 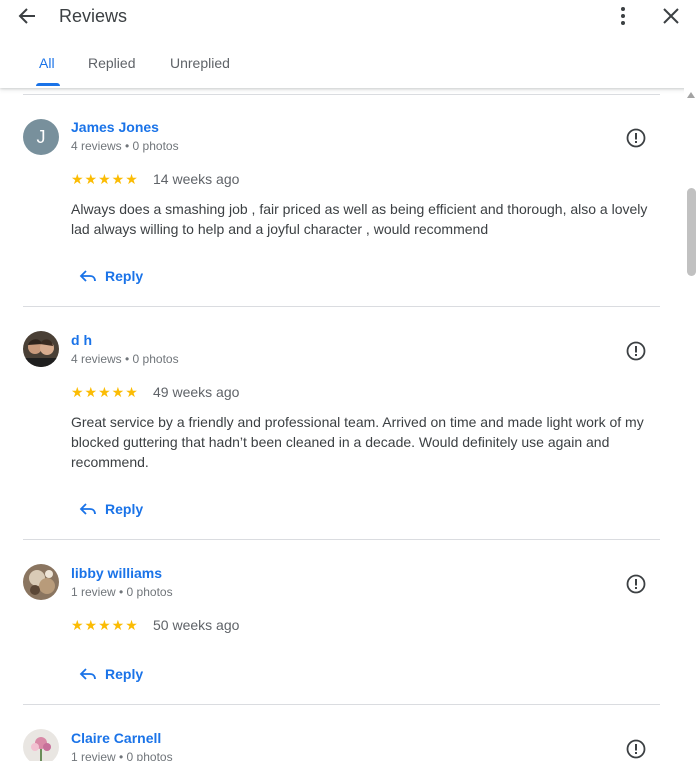 What do you see at coordinates (116, 738) in the screenshot?
I see `reviewer-name: Claire Carnell` at bounding box center [116, 738].